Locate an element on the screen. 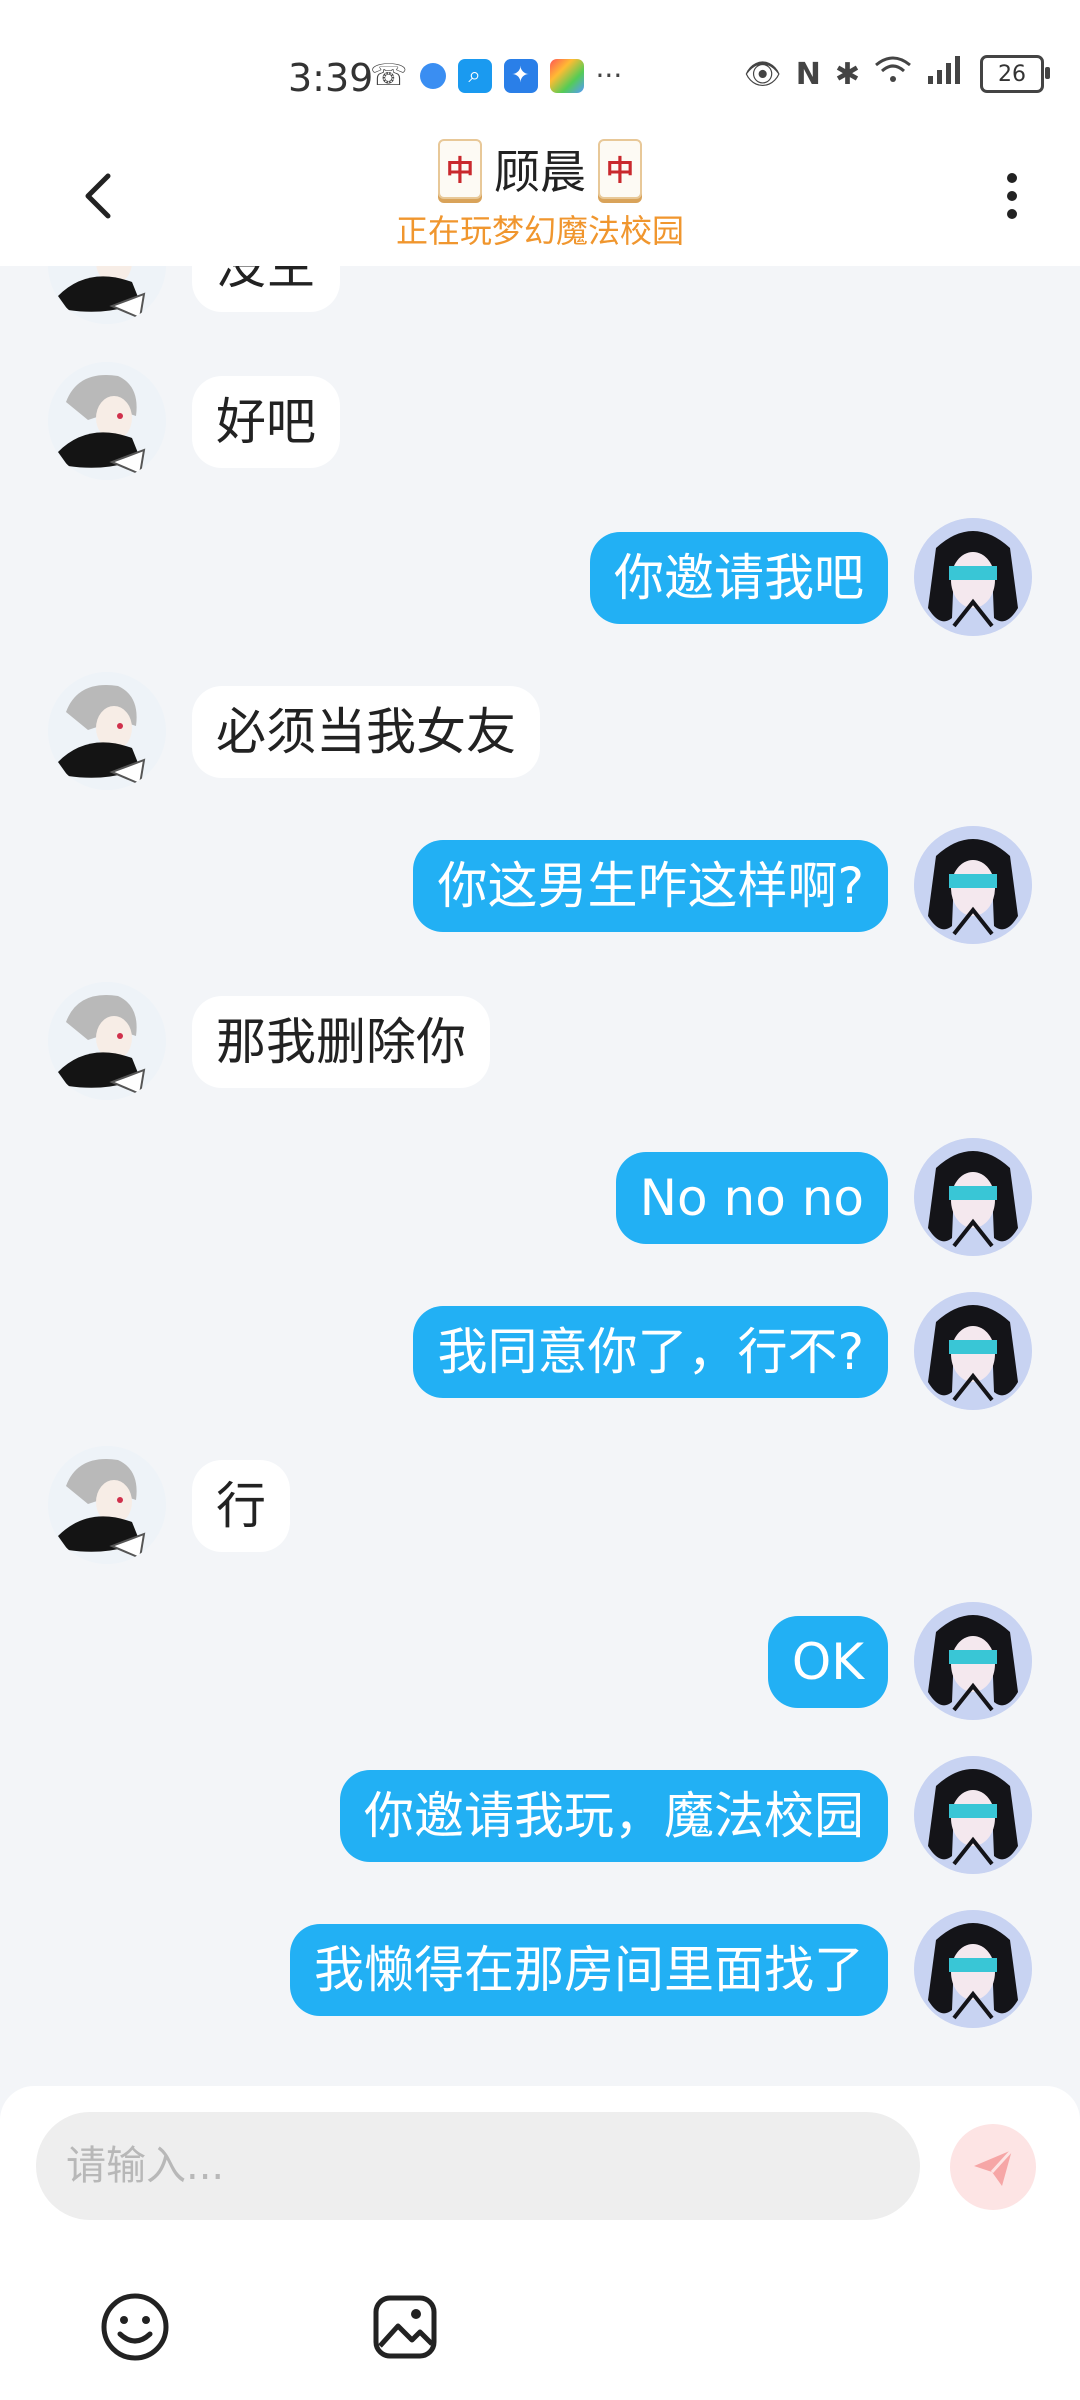 Image resolution: width=1080 pixels, height=2400 pixels. message-row: 你邀请我吧 is located at coordinates (540, 578).